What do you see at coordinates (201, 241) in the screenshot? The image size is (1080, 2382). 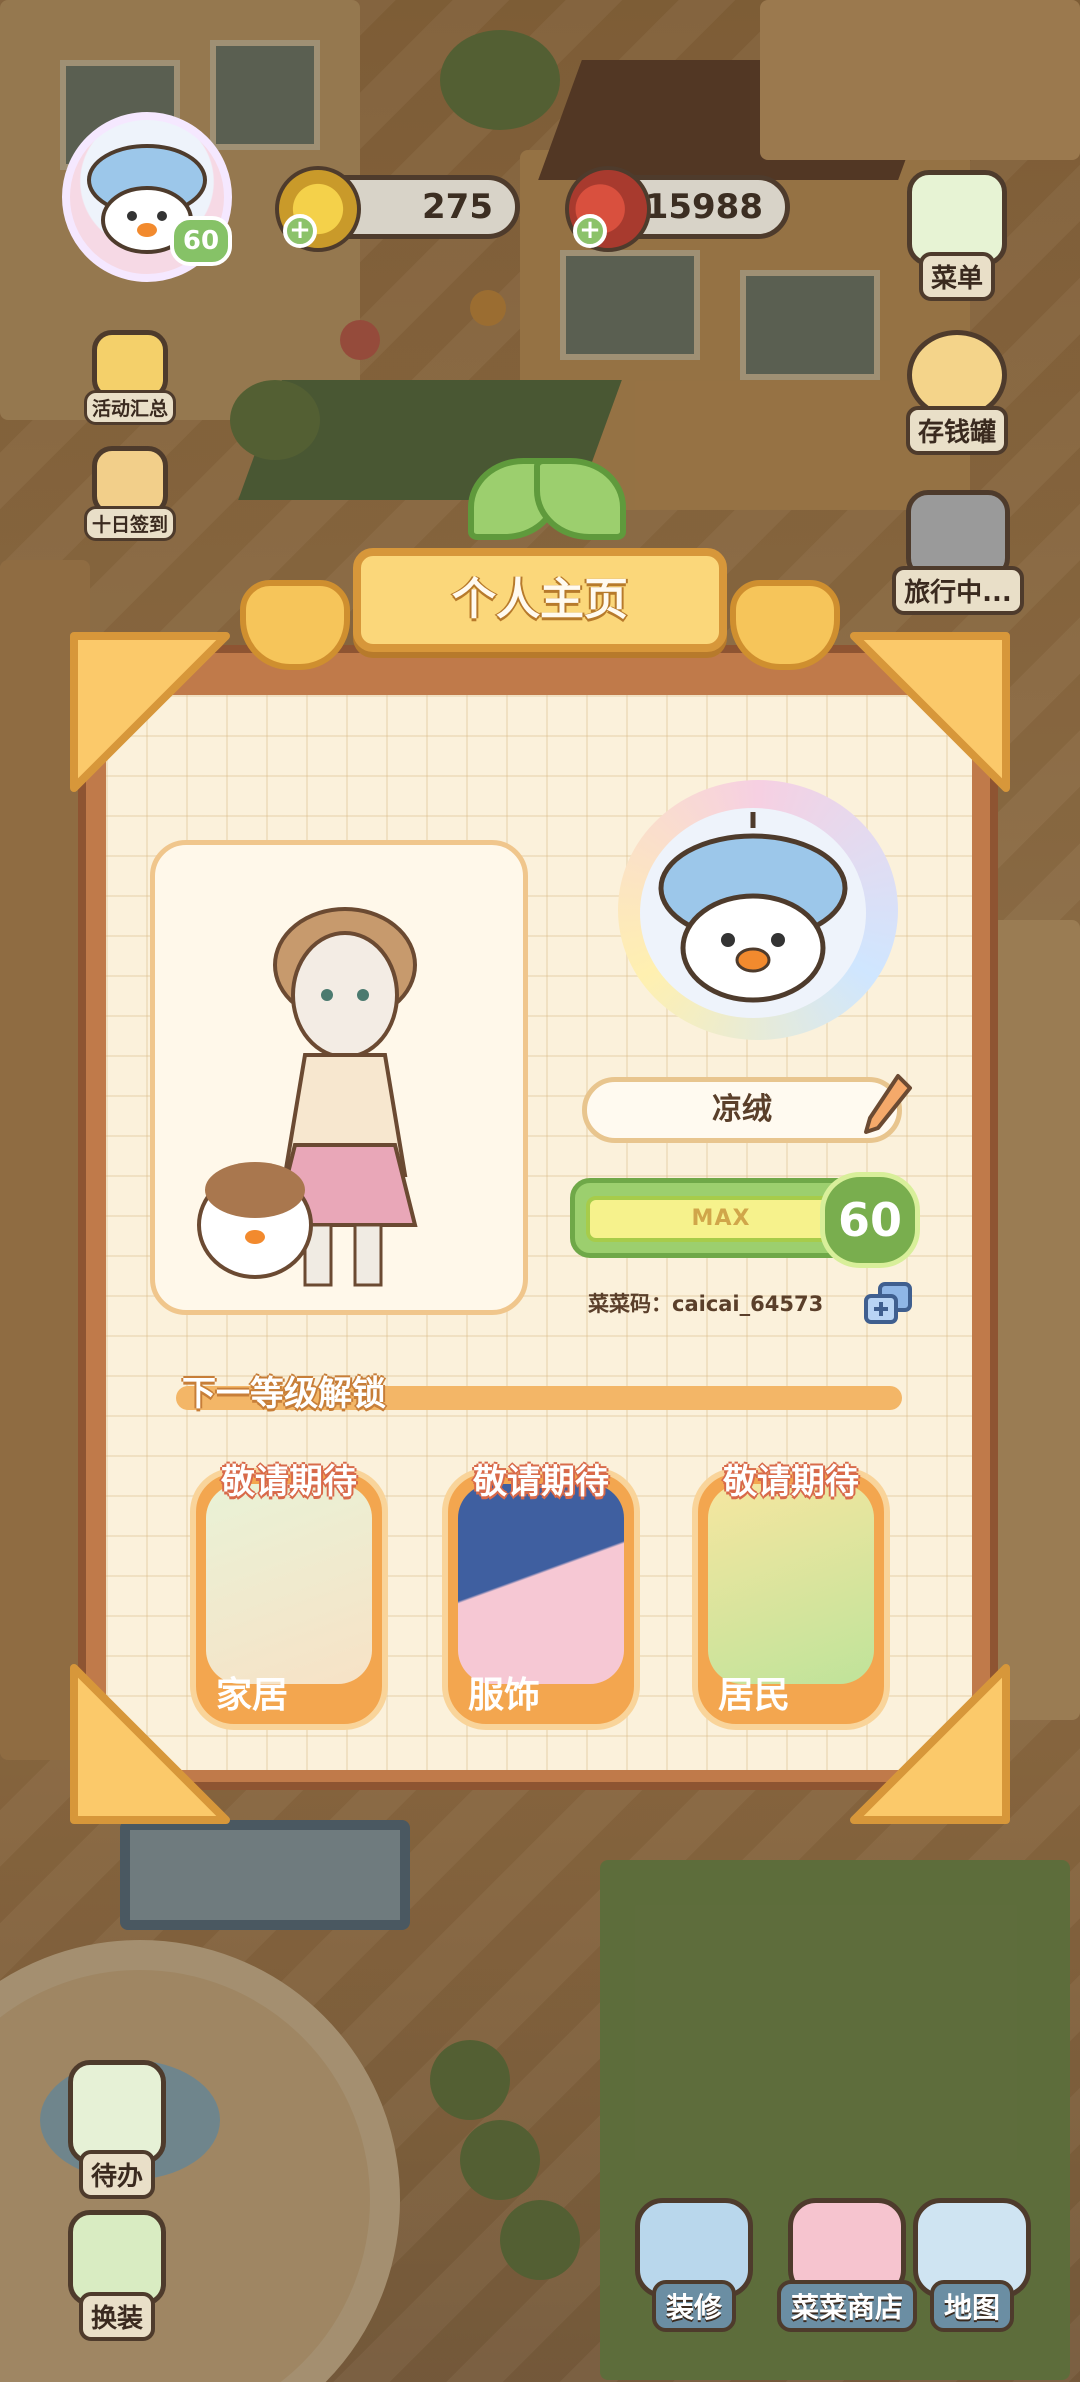 I see `player-level-badge: 60` at bounding box center [201, 241].